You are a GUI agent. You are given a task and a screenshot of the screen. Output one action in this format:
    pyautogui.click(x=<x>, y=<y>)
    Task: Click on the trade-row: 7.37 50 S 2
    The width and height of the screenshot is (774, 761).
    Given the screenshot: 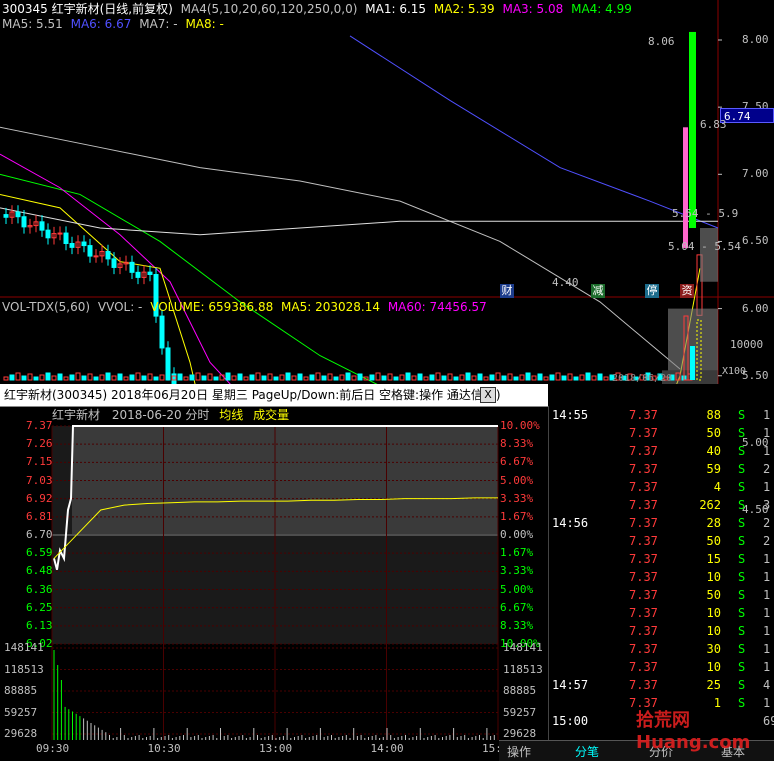 What is the action you would take?
    pyautogui.click(x=661, y=542)
    